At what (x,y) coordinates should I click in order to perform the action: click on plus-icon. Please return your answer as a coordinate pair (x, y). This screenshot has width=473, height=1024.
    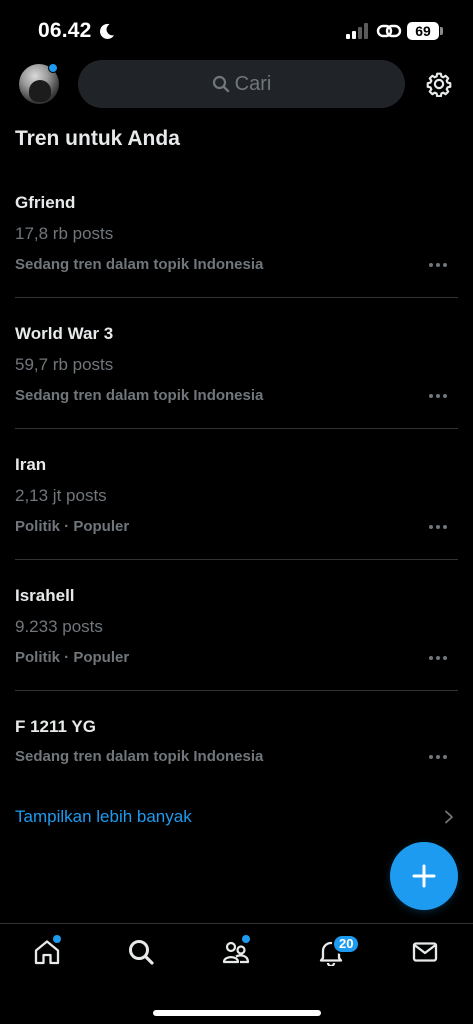
    Looking at the image, I should click on (424, 876).